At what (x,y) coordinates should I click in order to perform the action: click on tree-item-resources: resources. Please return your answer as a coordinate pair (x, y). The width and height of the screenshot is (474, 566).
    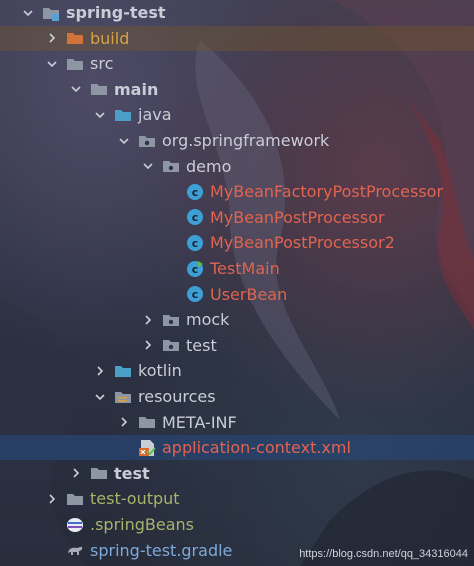
    Looking at the image, I should click on (237, 396).